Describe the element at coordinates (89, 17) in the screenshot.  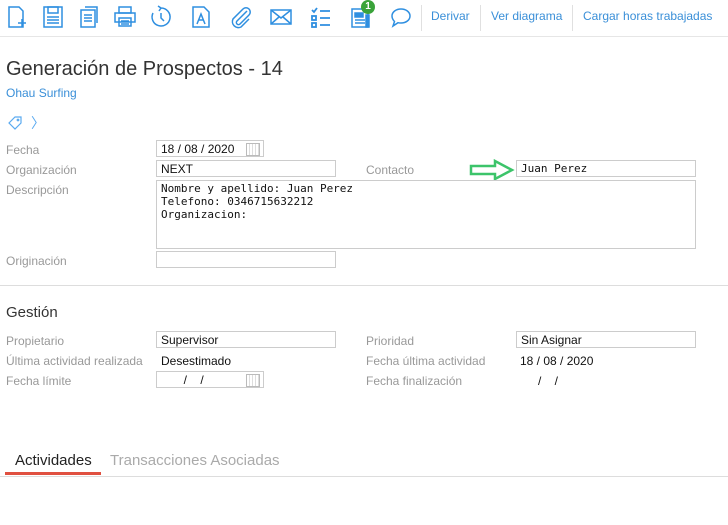
I see `copy-icon` at that location.